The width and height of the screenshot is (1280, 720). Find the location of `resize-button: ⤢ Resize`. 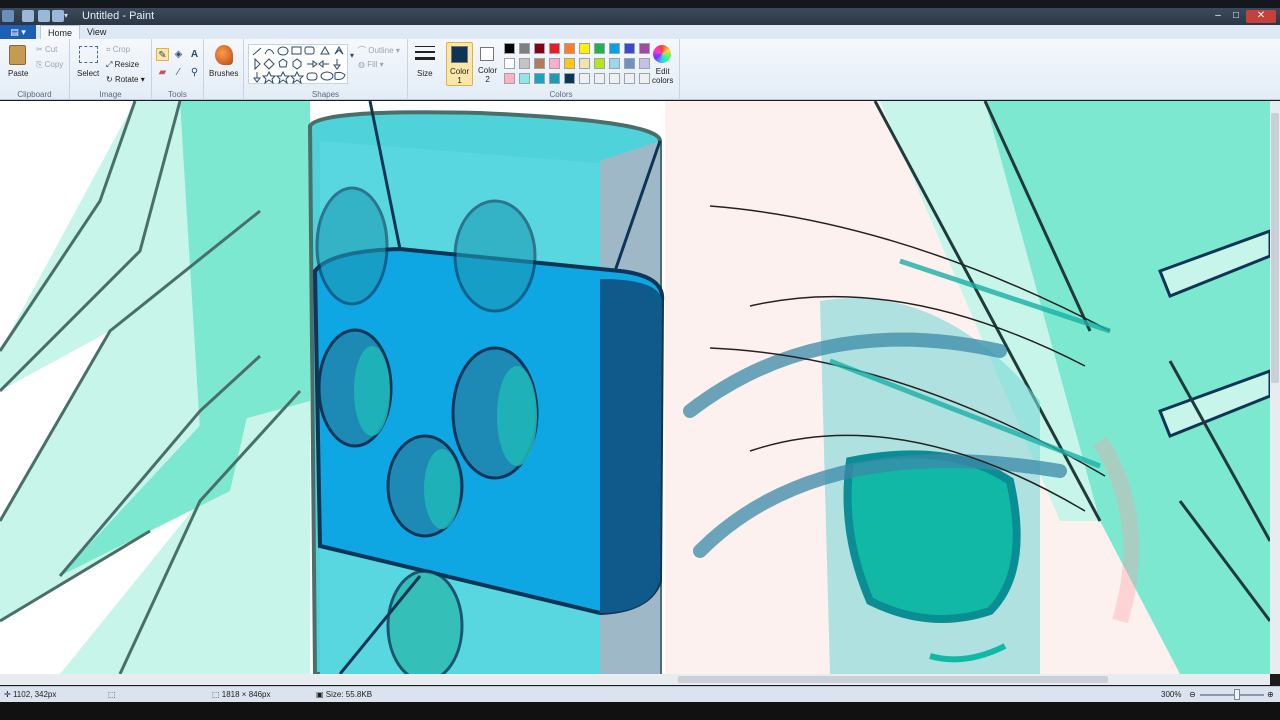

resize-button: ⤢ Resize is located at coordinates (122, 65).